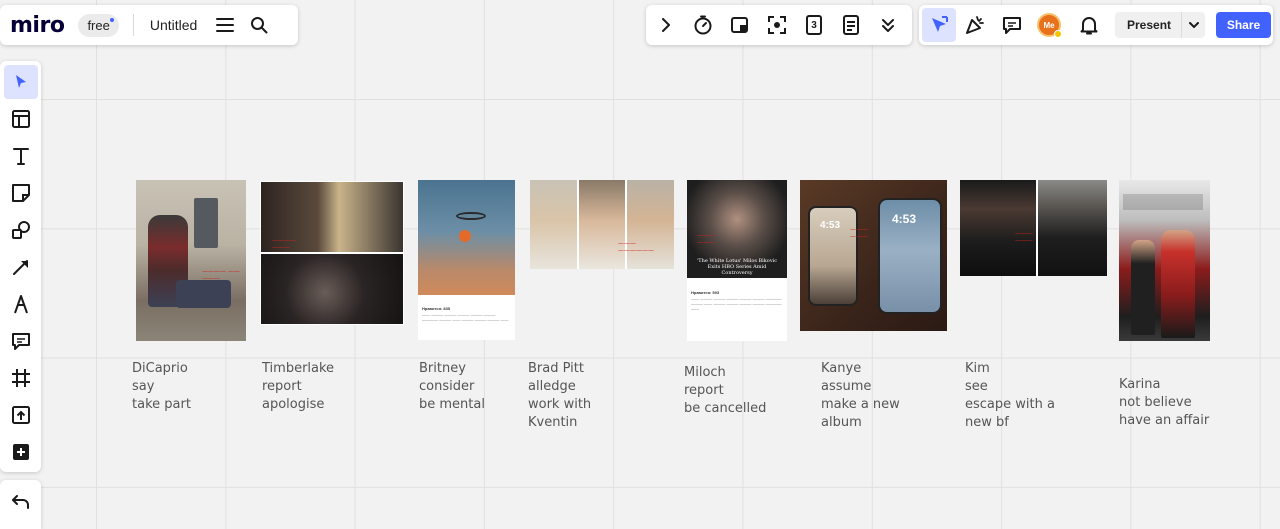 The height and width of the screenshot is (529, 1280). Describe the element at coordinates (225, 25) in the screenshot. I see `menu-icon` at that location.